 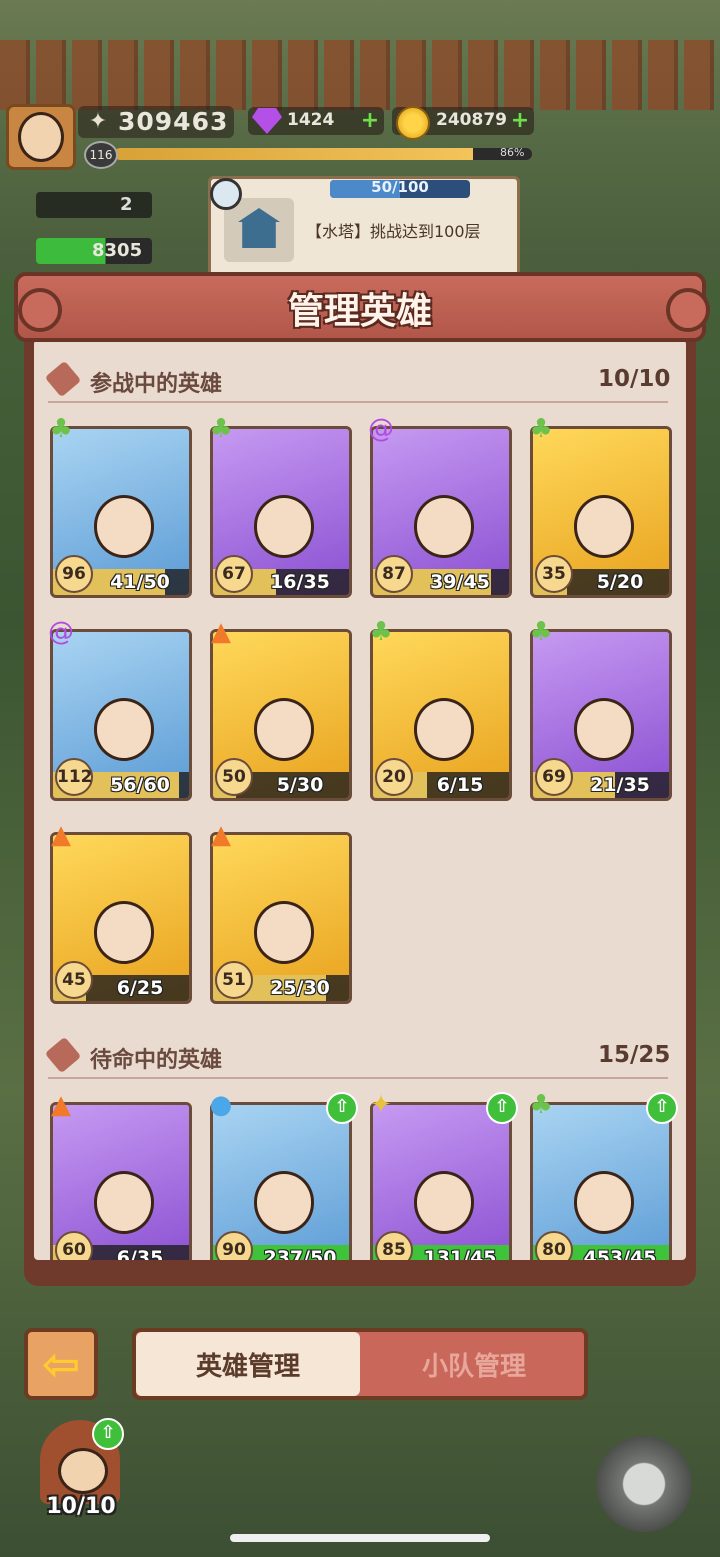 I want to click on home-indicator, so click(x=360, y=1538).